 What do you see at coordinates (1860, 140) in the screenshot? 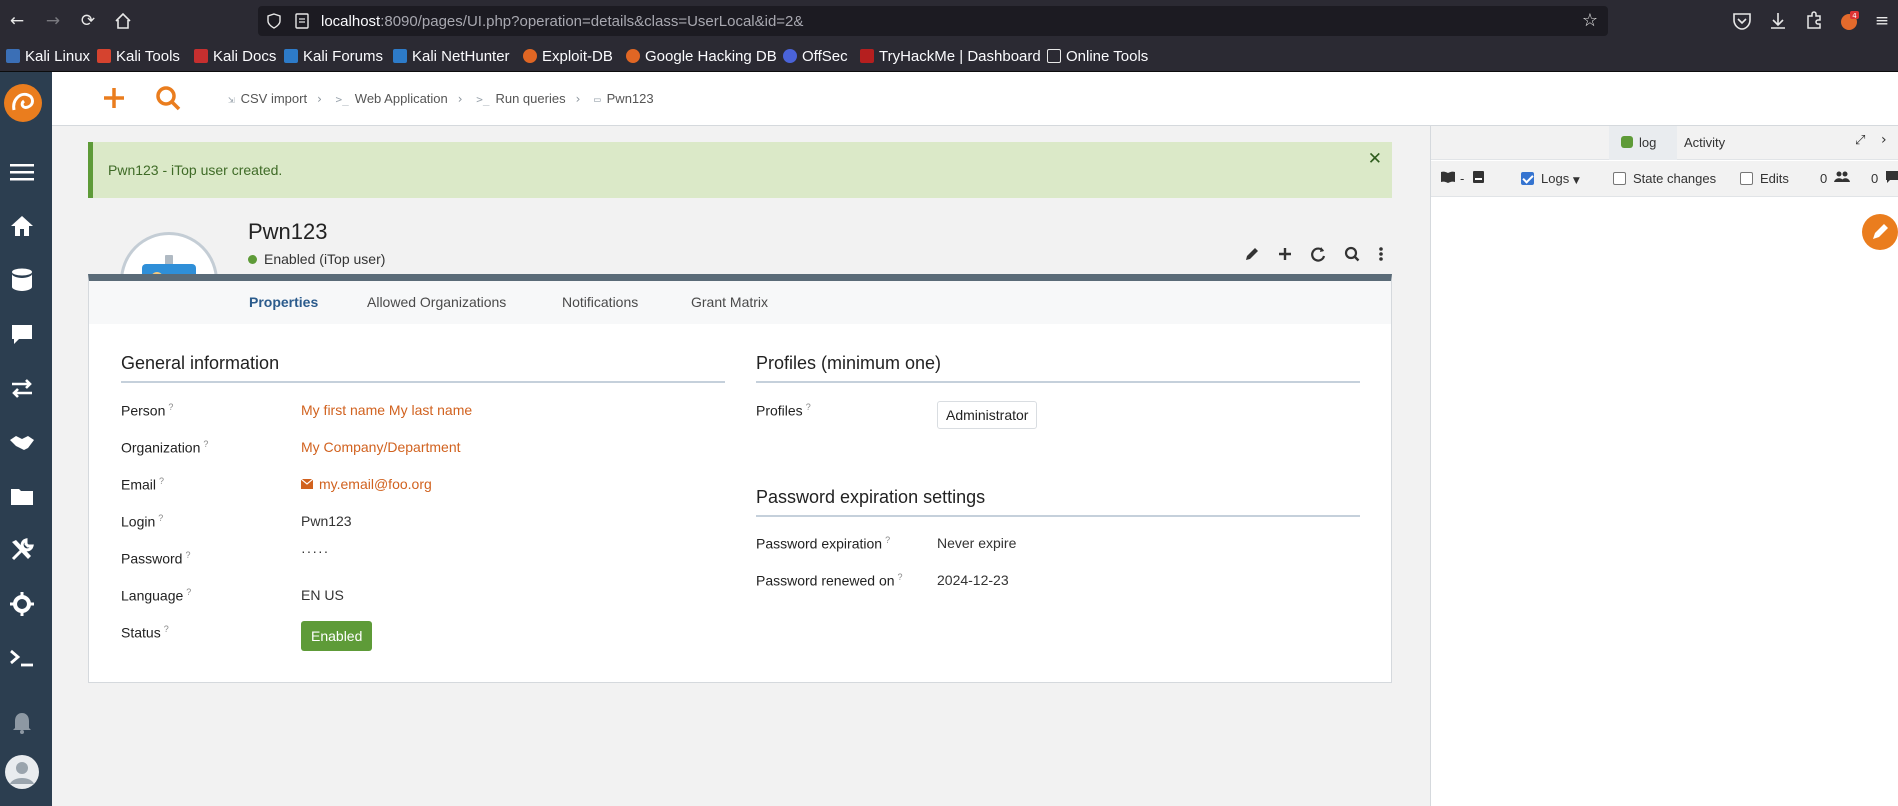
I see `expand-icon: ⤢` at bounding box center [1860, 140].